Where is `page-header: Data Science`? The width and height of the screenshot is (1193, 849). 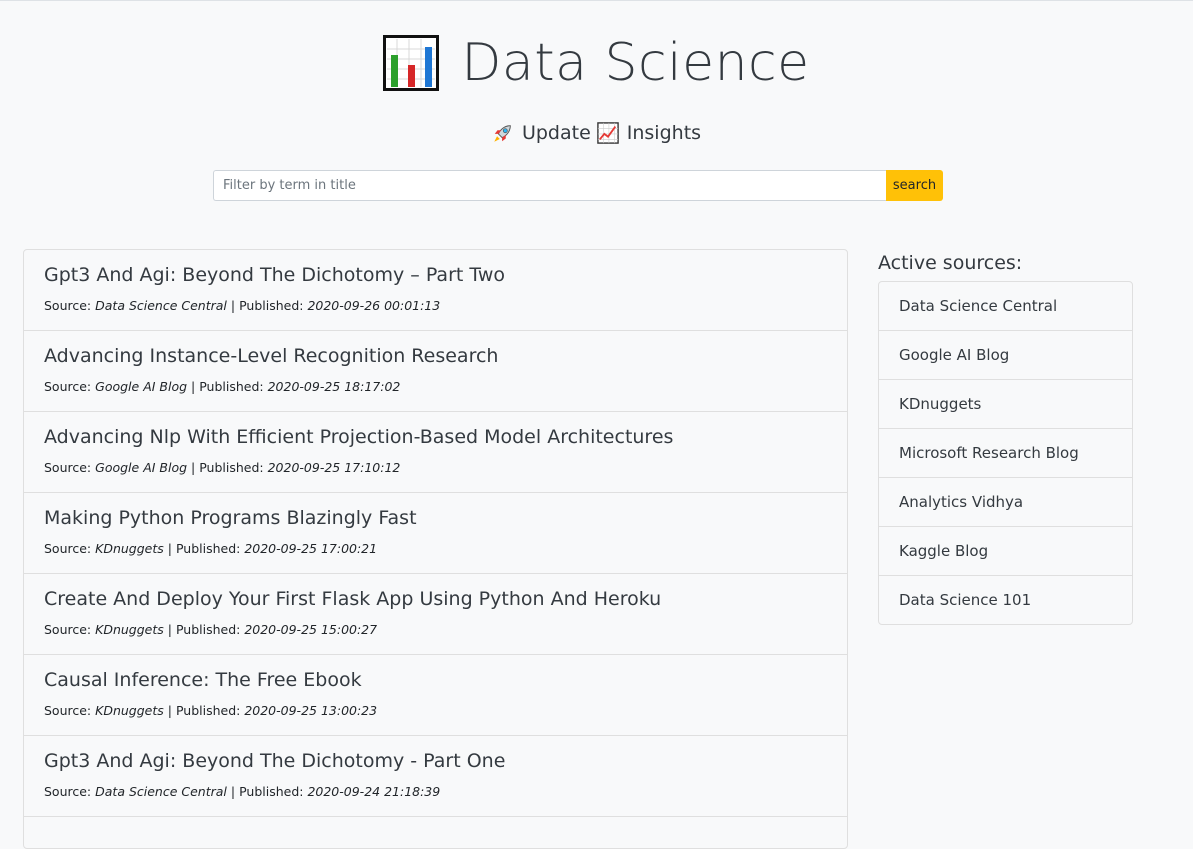
page-header: Data Science is located at coordinates (596, 63).